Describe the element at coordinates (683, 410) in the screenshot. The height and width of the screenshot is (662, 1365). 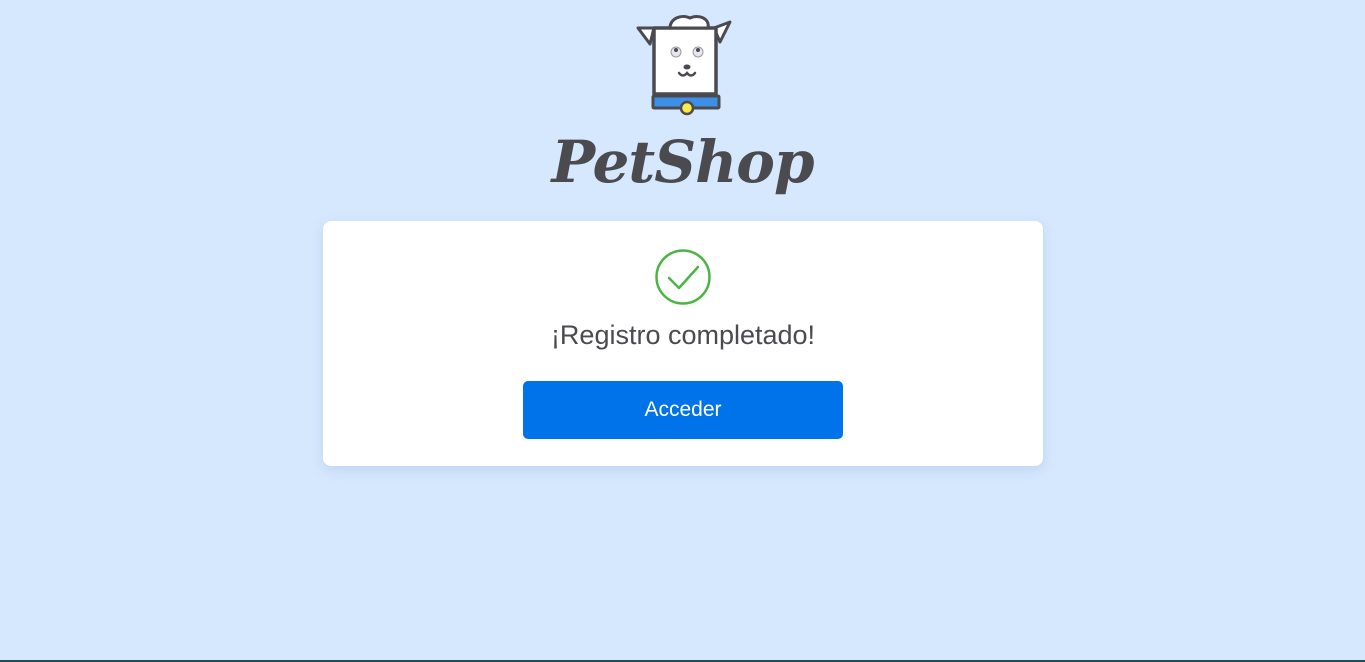
I see `access-button: Acceder` at that location.